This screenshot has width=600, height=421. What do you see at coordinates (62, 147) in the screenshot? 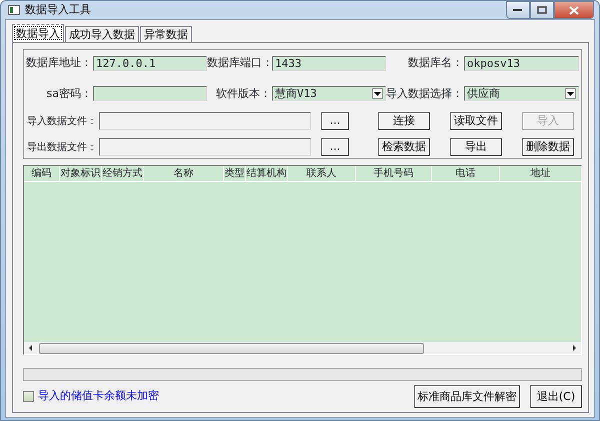
I see `field-label: 导出数据文件：` at bounding box center [62, 147].